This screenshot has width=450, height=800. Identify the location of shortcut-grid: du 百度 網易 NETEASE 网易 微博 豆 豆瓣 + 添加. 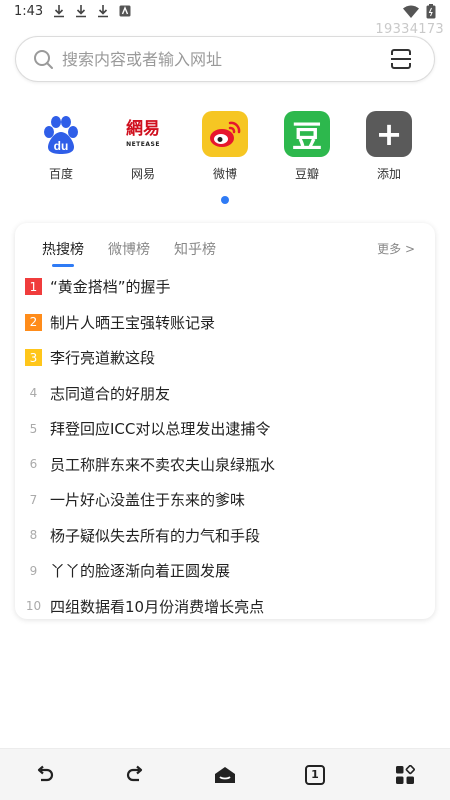
(225, 146).